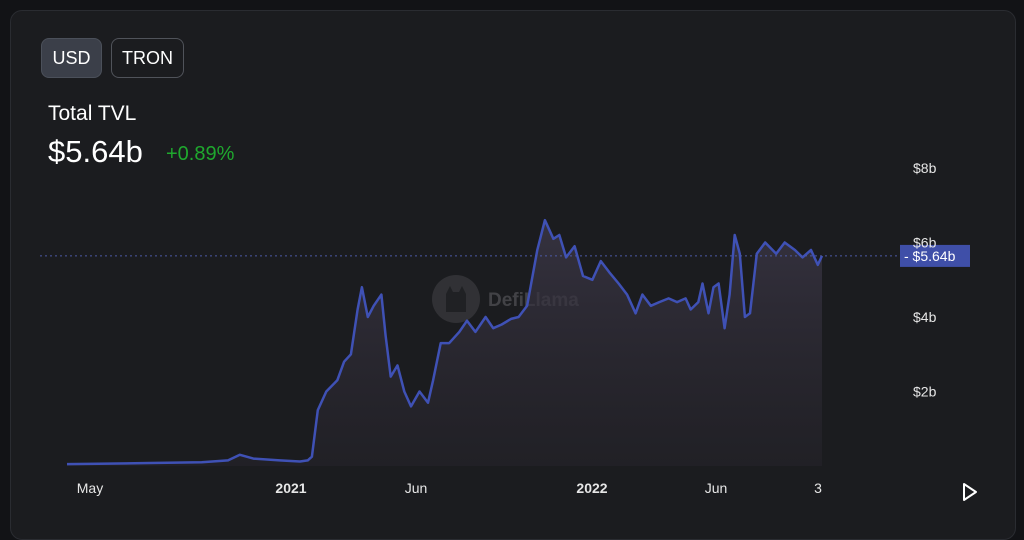  What do you see at coordinates (925, 243) in the screenshot?
I see `y-tick-label: $6b` at bounding box center [925, 243].